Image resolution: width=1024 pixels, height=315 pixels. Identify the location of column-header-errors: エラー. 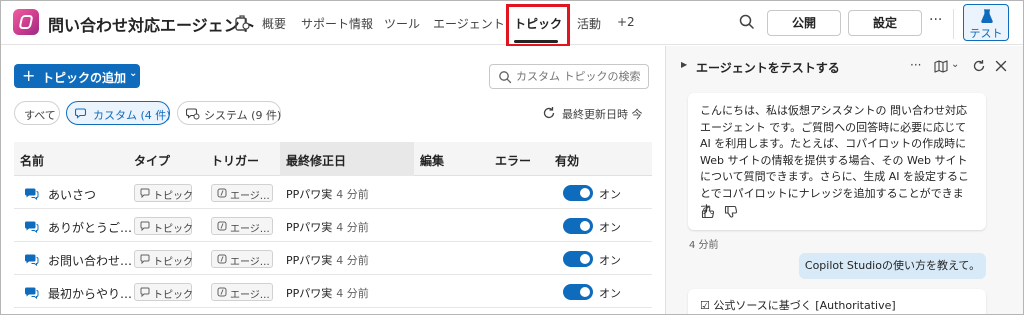
(513, 160).